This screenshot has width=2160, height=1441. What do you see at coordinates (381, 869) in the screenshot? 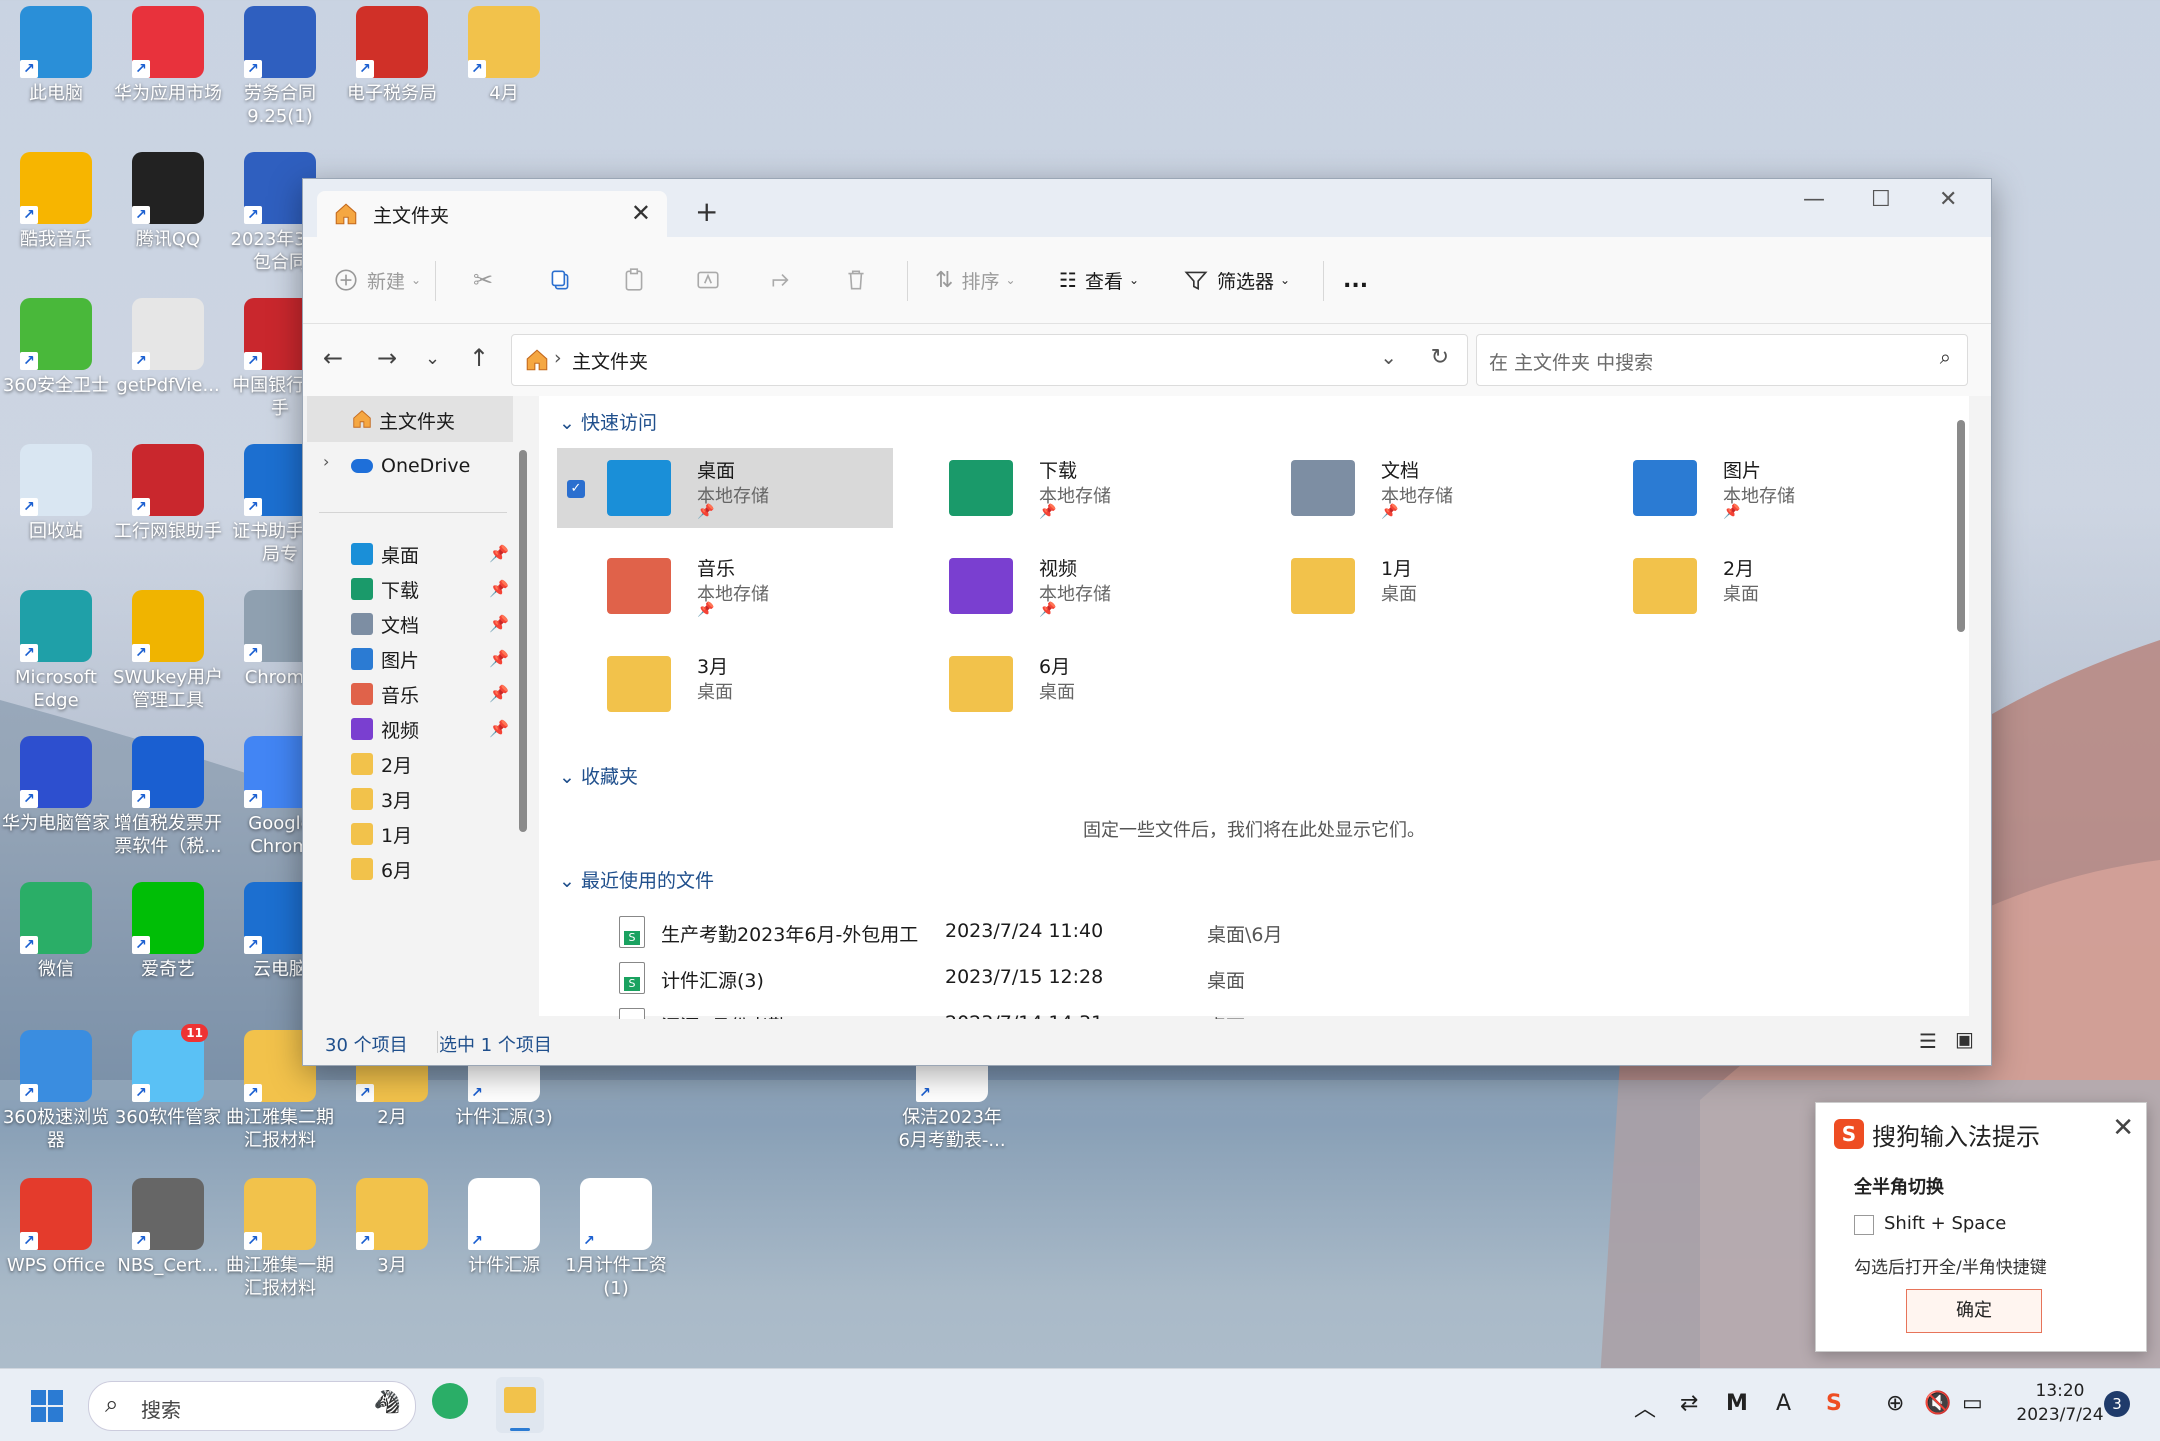
I see `sidebar-item: 6月` at bounding box center [381, 869].